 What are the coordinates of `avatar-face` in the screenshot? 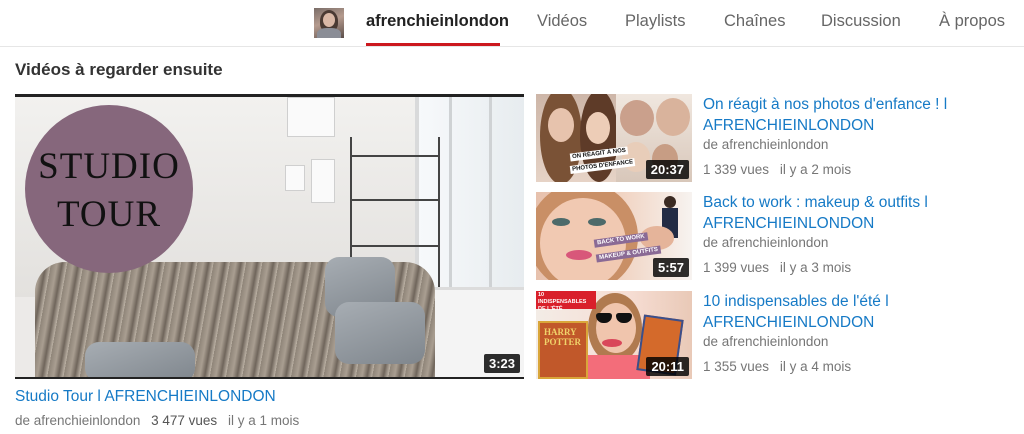 It's located at (329, 20).